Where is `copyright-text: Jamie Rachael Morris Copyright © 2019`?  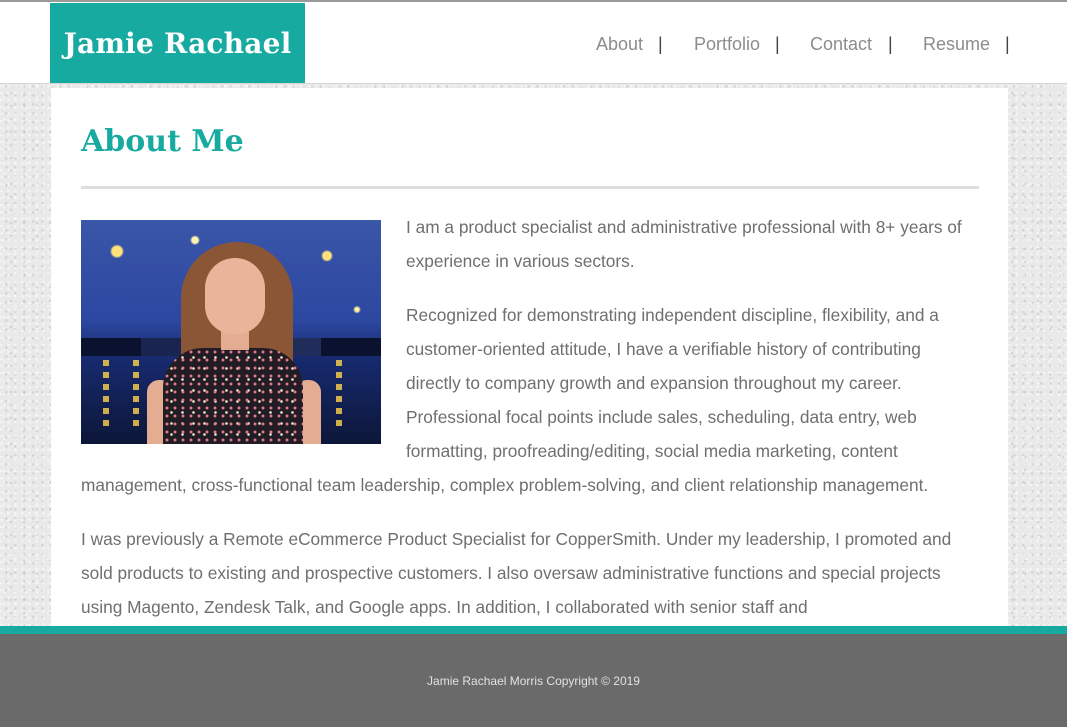
copyright-text: Jamie Rachael Morris Copyright © 2019 is located at coordinates (533, 681).